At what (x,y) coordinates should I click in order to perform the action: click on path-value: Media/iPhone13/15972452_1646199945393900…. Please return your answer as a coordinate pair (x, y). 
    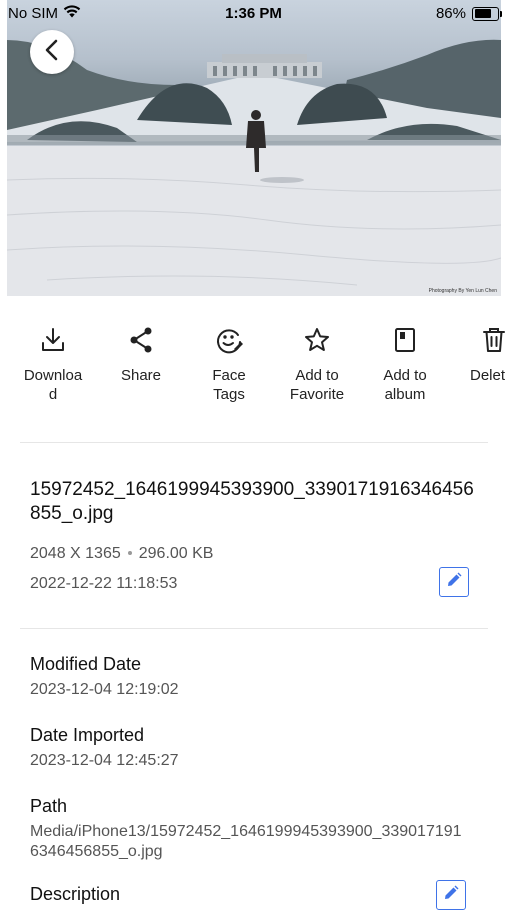
    Looking at the image, I should click on (246, 841).